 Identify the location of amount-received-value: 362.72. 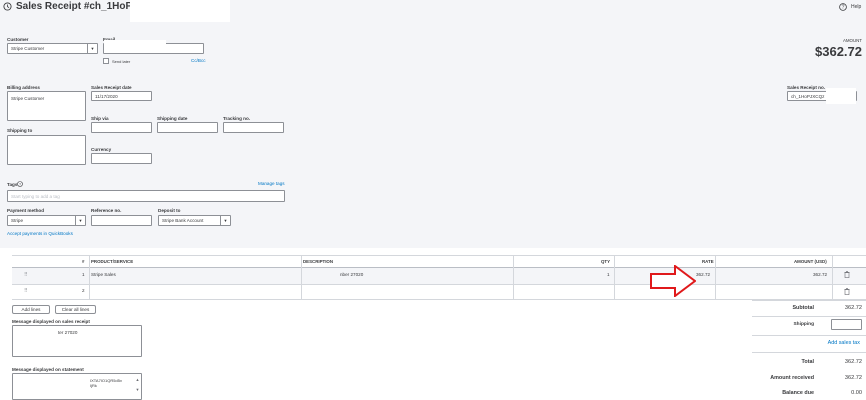
(853, 378).